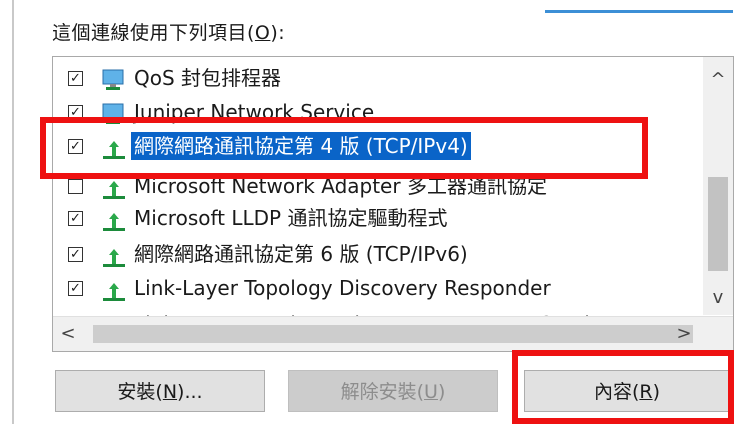 The image size is (735, 424). Describe the element at coordinates (684, 333) in the screenshot. I see `scroll-right-icon: >` at that location.